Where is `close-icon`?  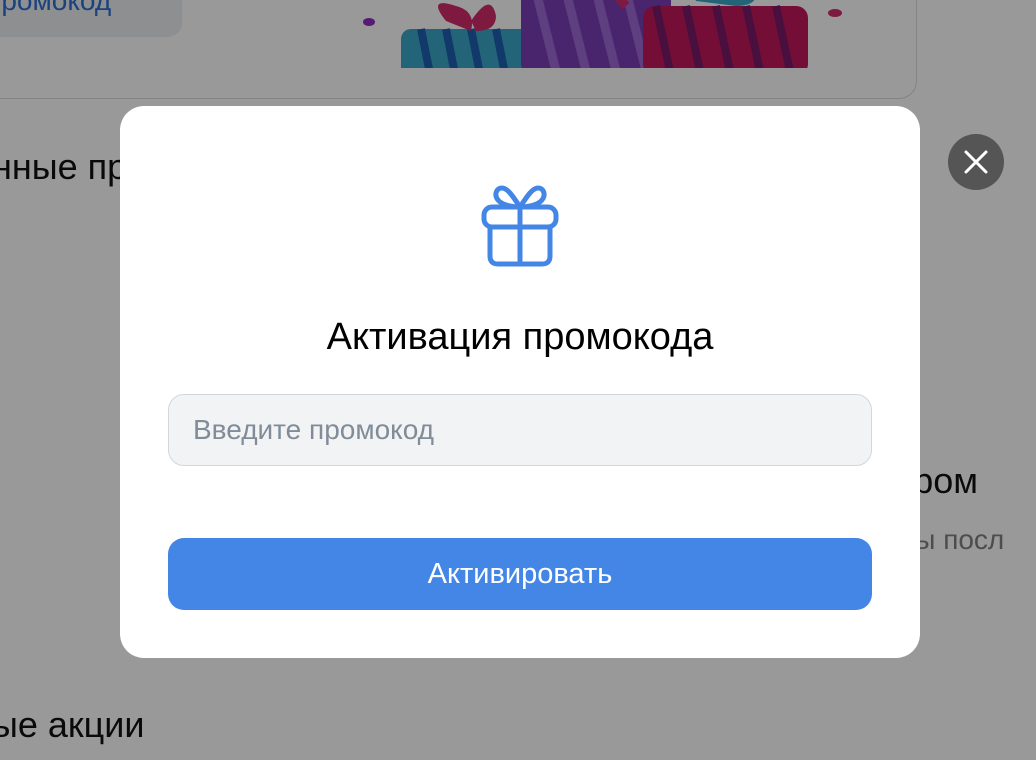
close-icon is located at coordinates (976, 162).